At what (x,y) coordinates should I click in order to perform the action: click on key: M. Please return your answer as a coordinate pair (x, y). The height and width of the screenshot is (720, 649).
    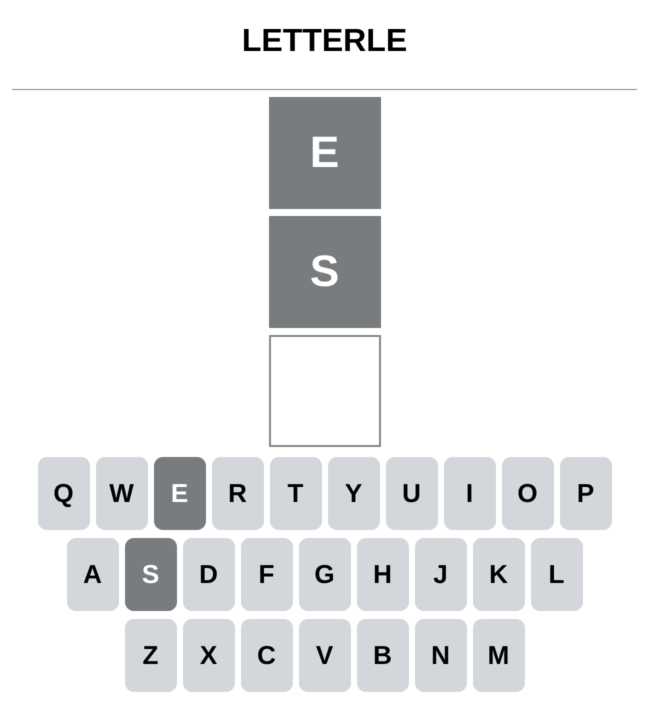
    Looking at the image, I should click on (498, 655).